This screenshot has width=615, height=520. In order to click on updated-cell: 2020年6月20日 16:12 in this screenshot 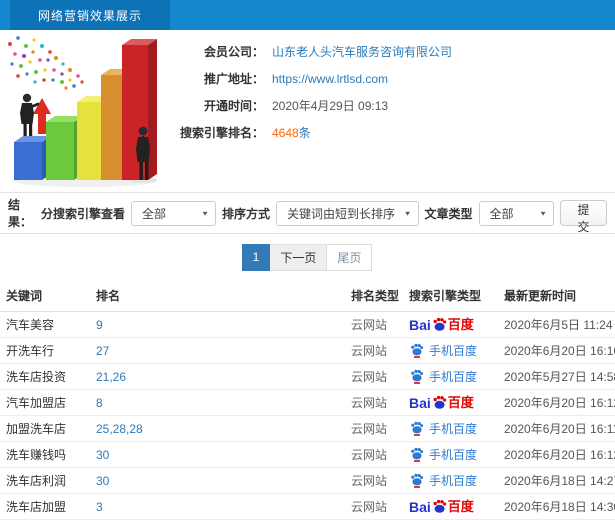, I will do `click(559, 403)`.